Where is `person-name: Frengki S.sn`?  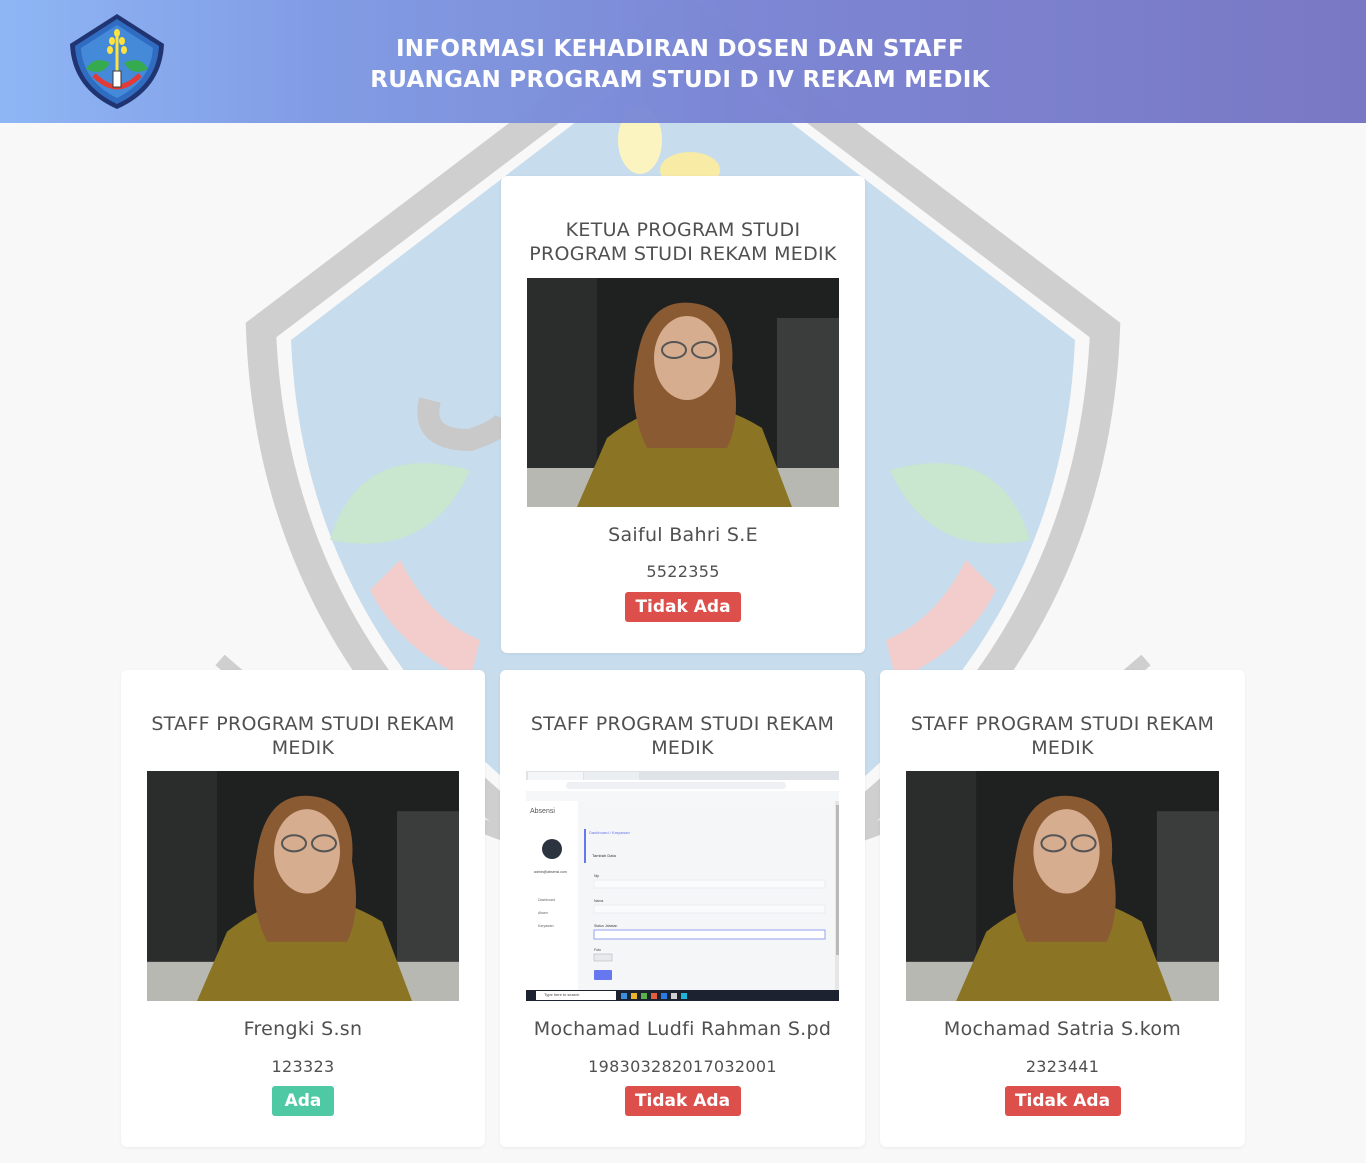
person-name: Frengki S.sn is located at coordinates (303, 1029).